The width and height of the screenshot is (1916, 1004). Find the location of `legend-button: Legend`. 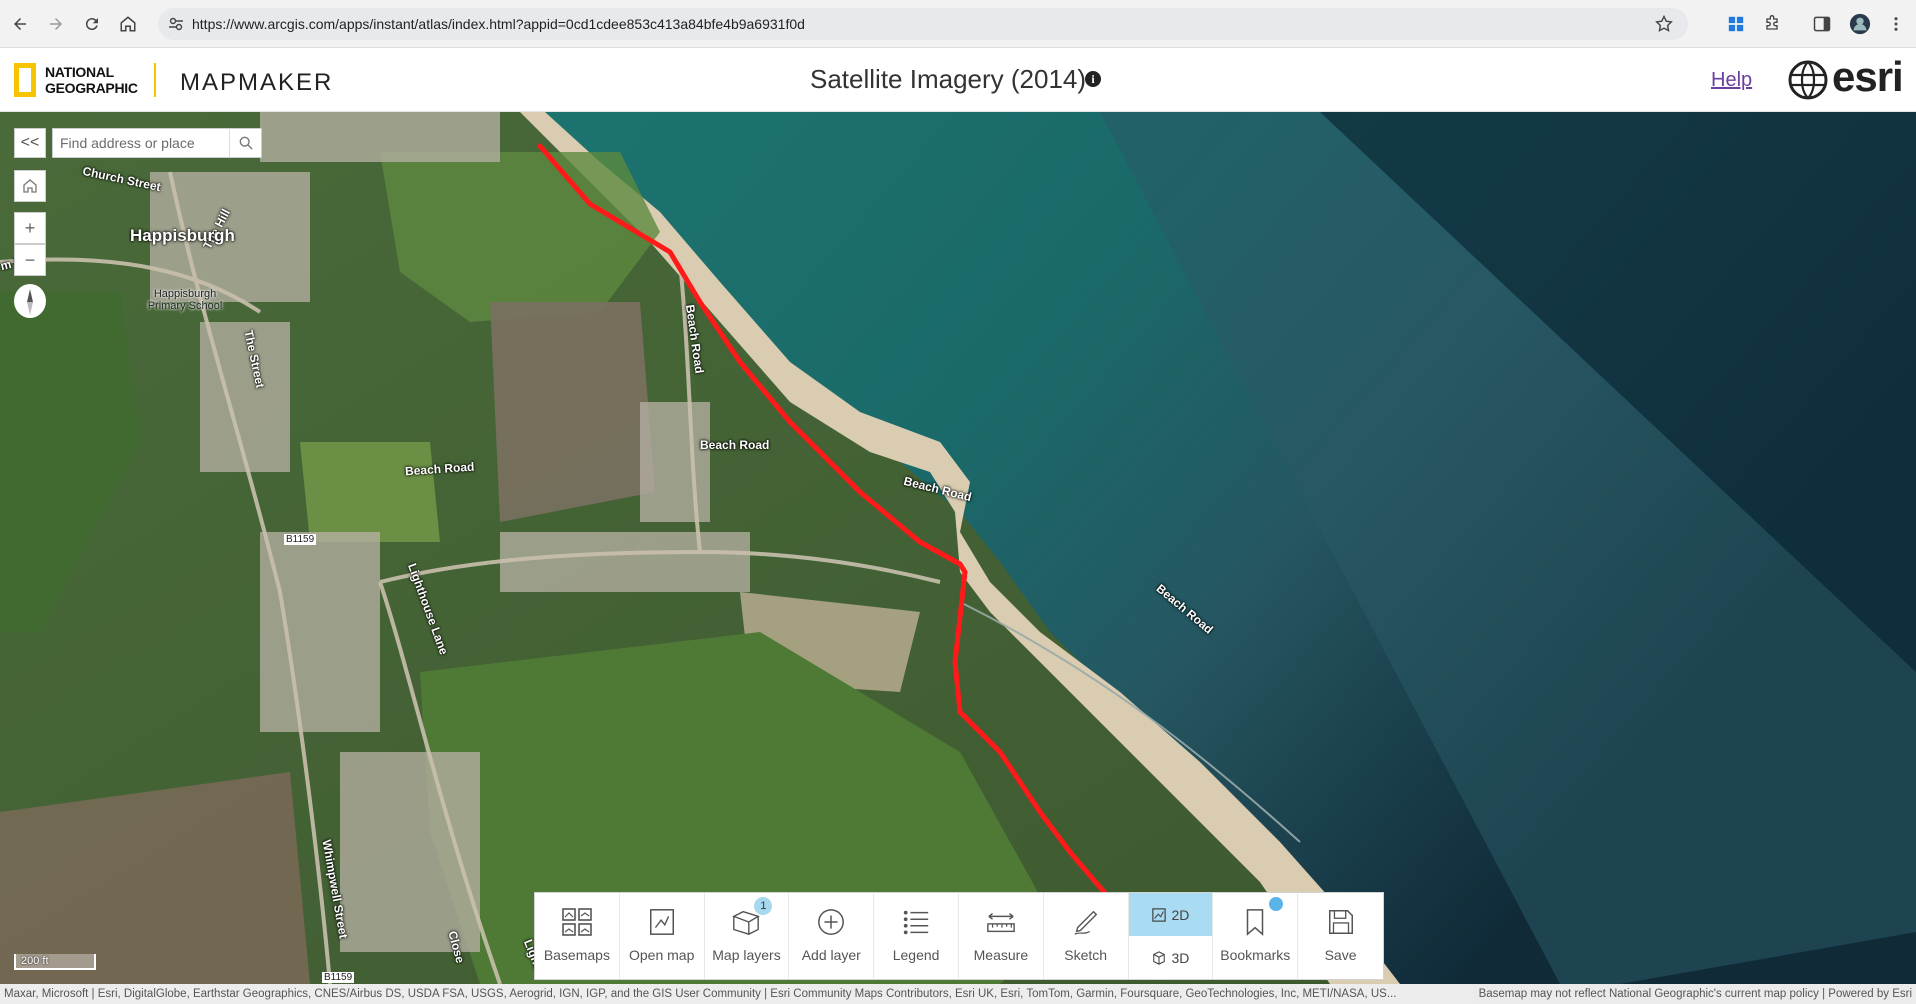

legend-button: Legend is located at coordinates (916, 936).